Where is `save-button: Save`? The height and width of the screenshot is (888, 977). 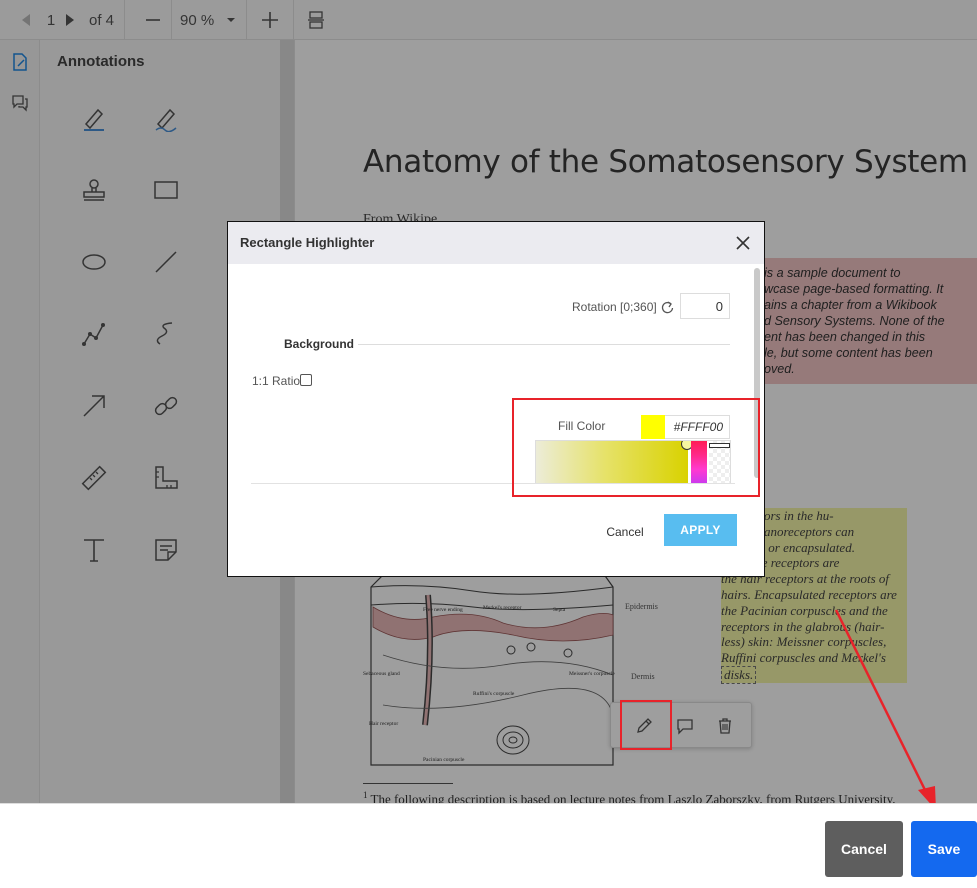
save-button: Save is located at coordinates (944, 849).